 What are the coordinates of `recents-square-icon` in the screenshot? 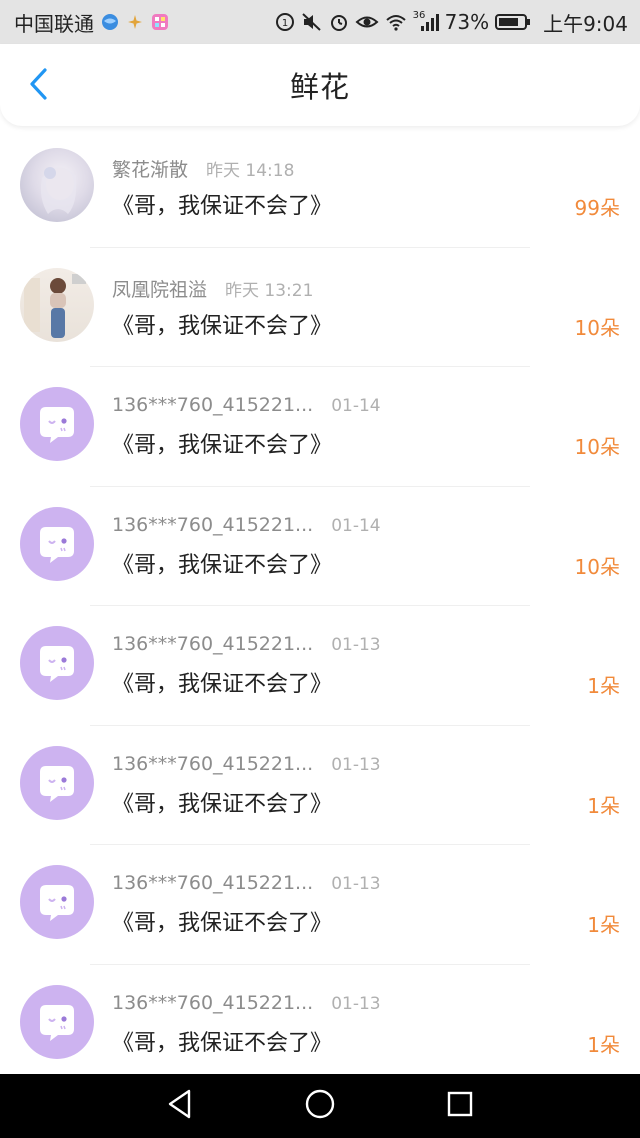 It's located at (460, 1106).